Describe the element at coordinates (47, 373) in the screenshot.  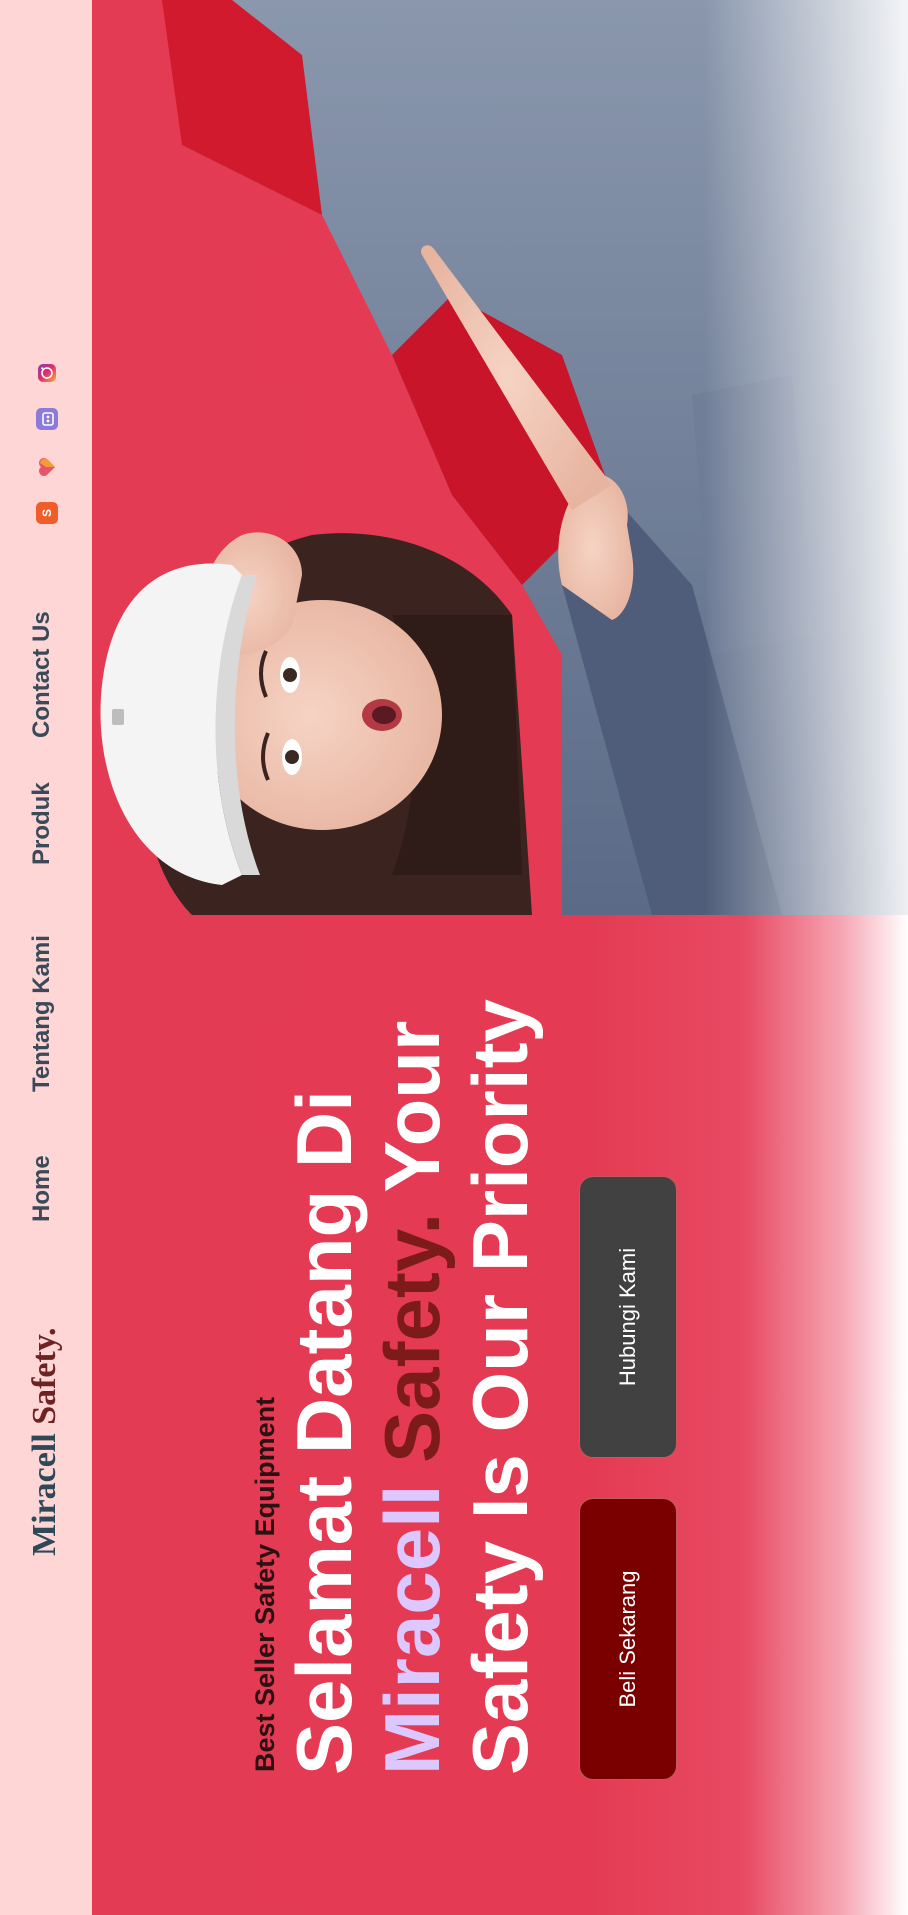
I see `instagram-icon` at that location.